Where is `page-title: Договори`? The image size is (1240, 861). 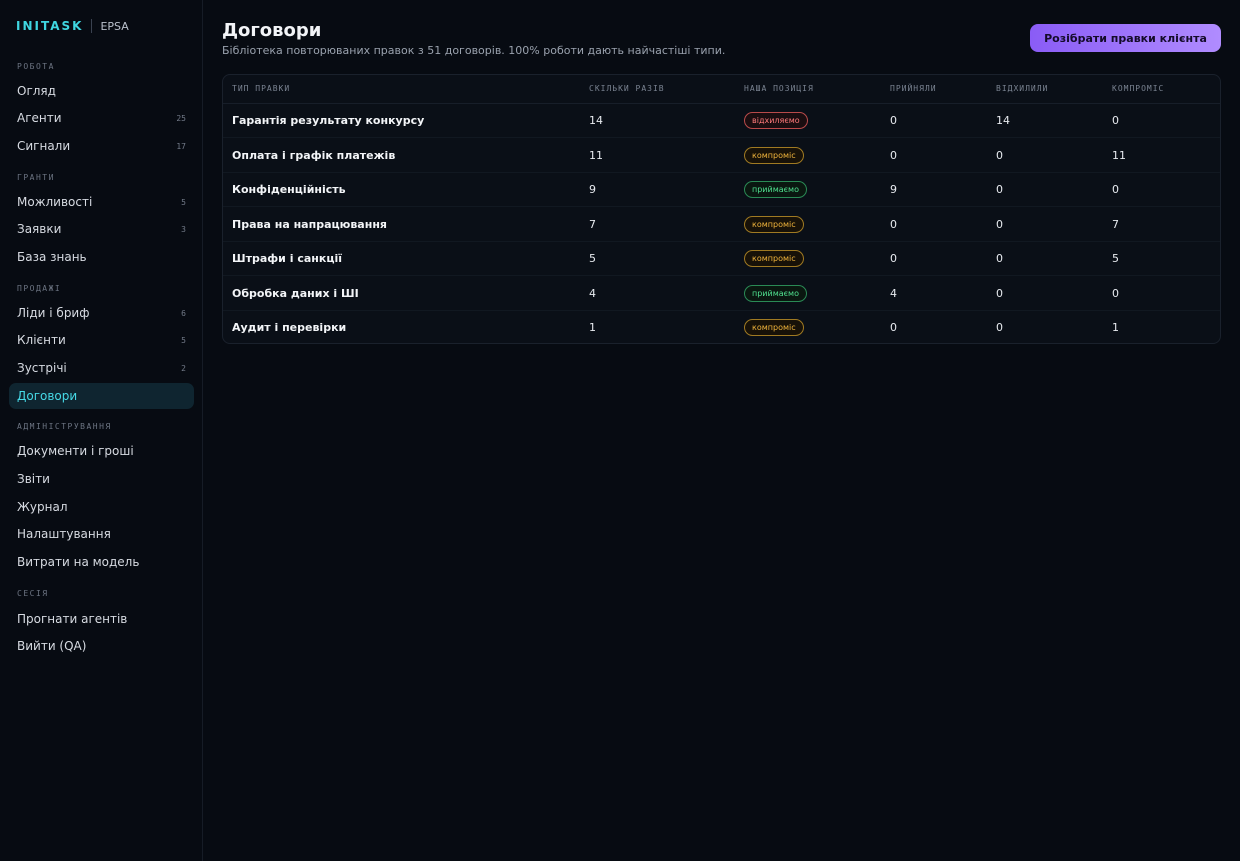
page-title: Договори is located at coordinates (272, 30).